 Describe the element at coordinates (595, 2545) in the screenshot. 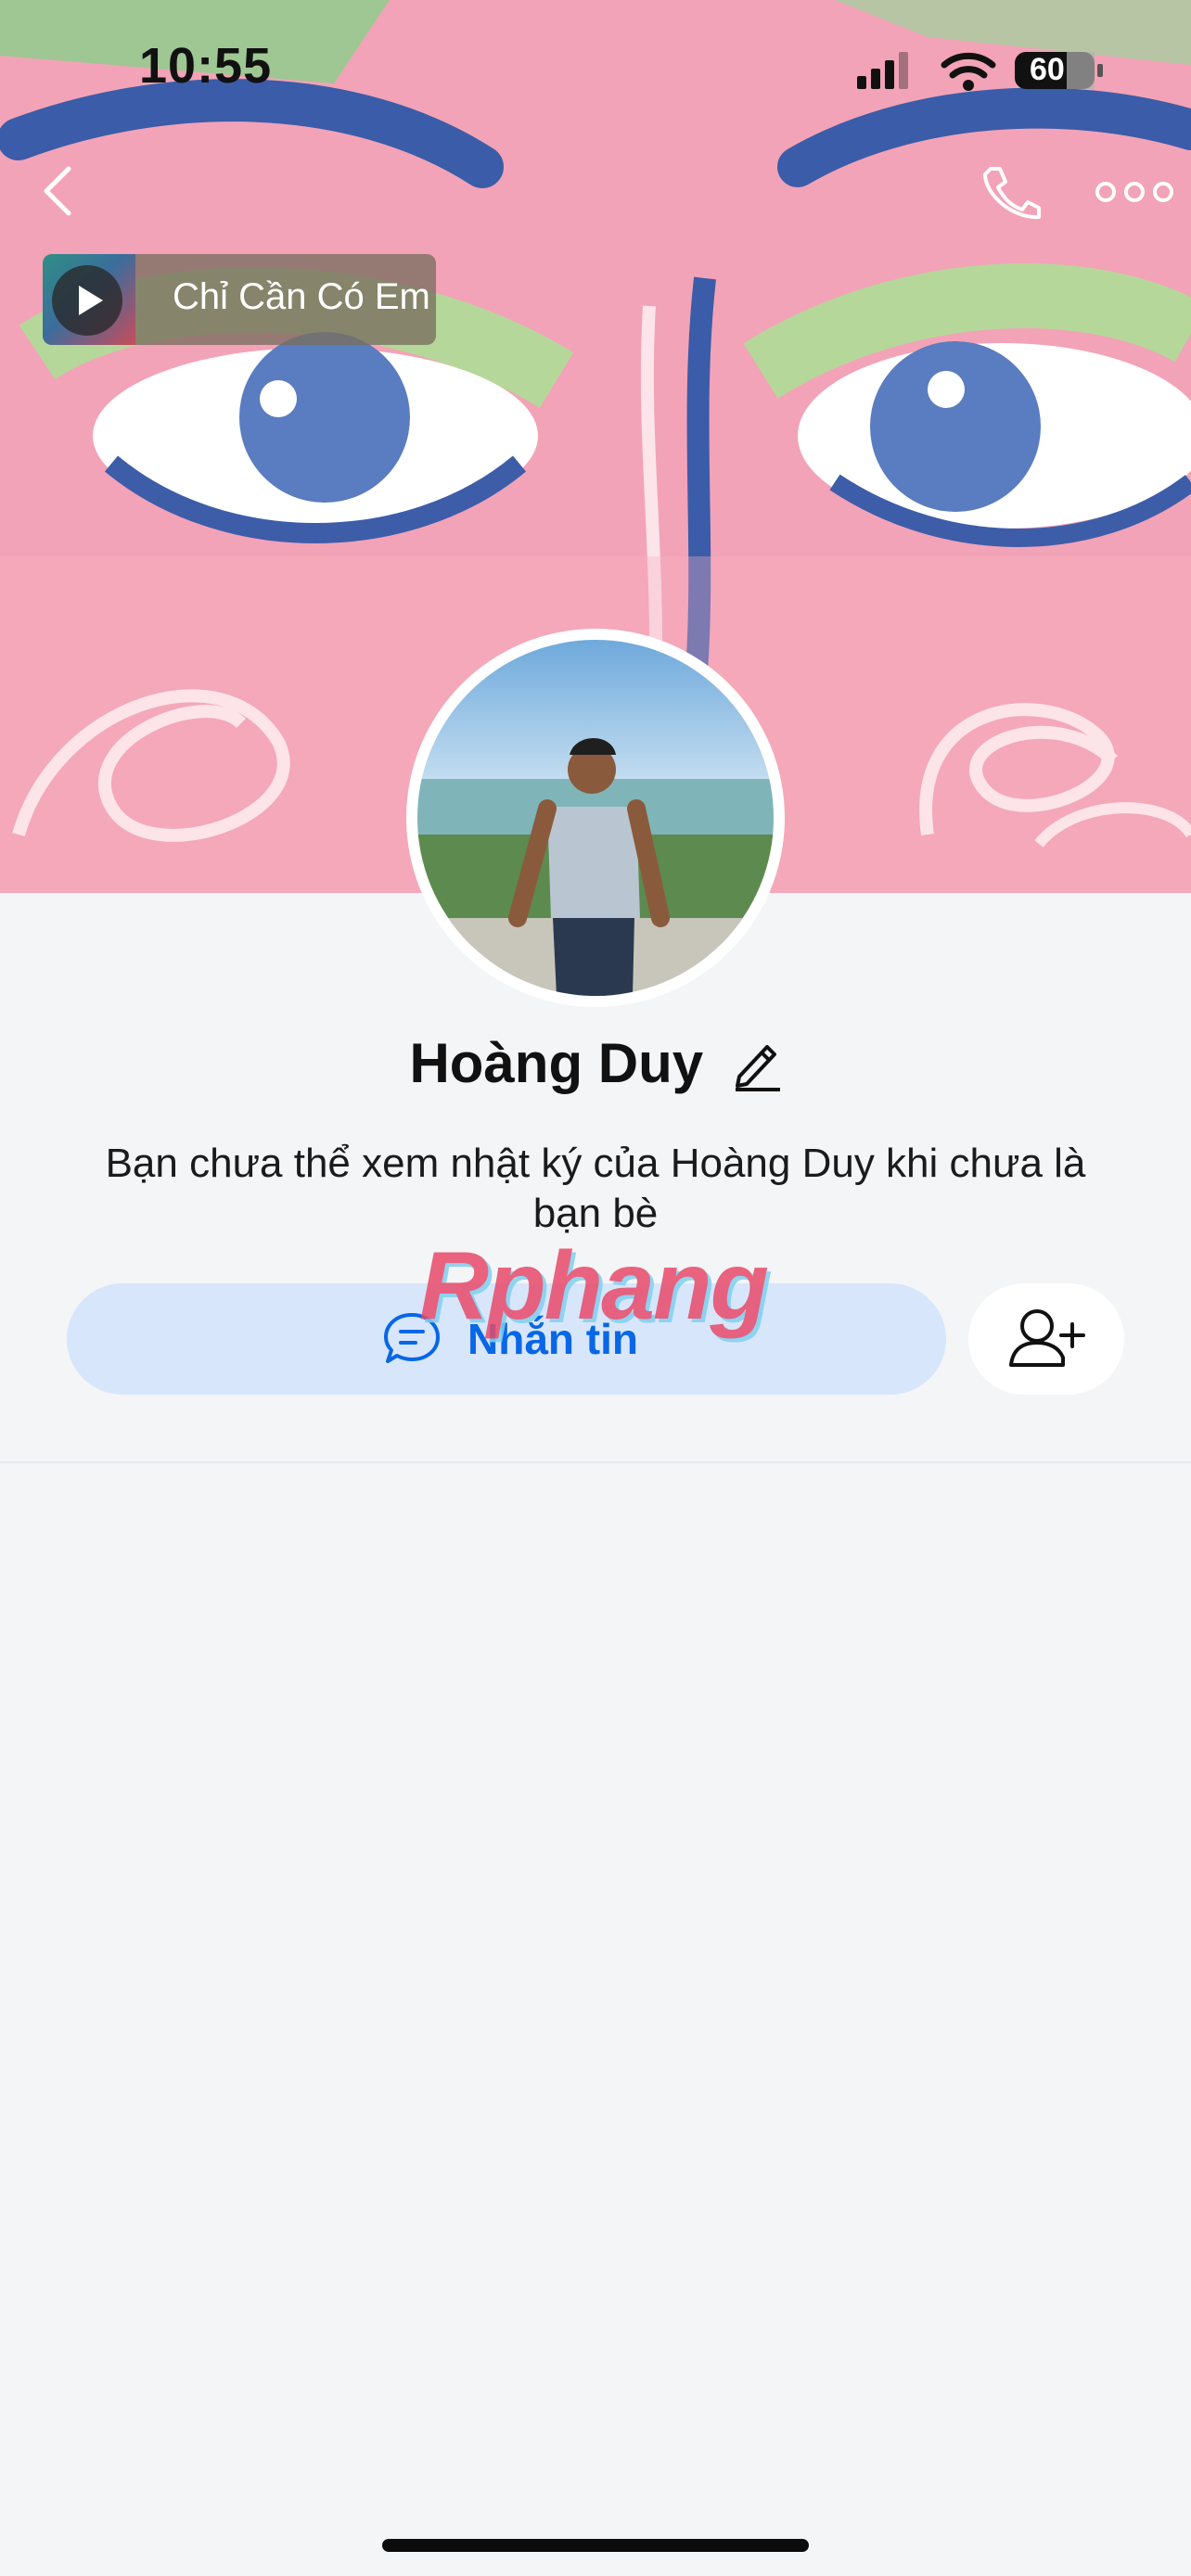

I see `home-indicator` at that location.